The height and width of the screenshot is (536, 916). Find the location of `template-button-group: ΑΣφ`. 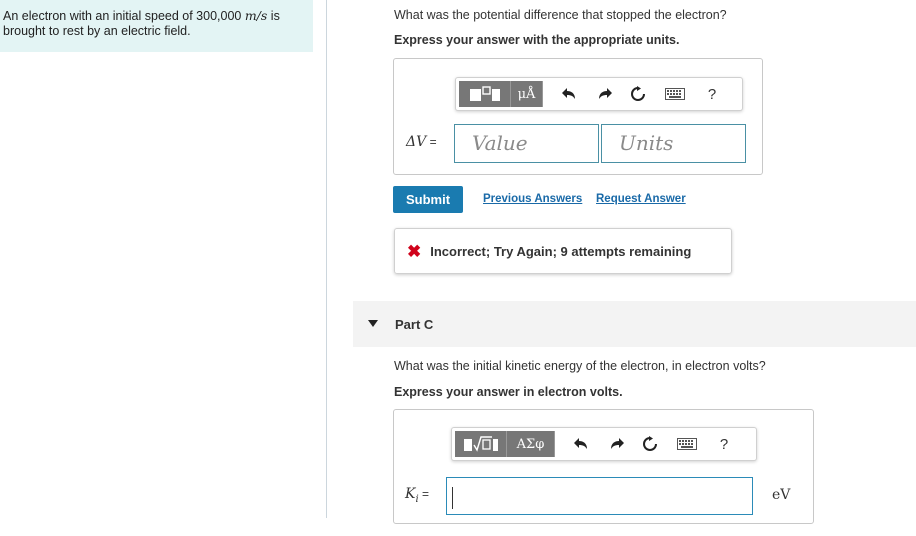

template-button-group: ΑΣφ is located at coordinates (505, 444).